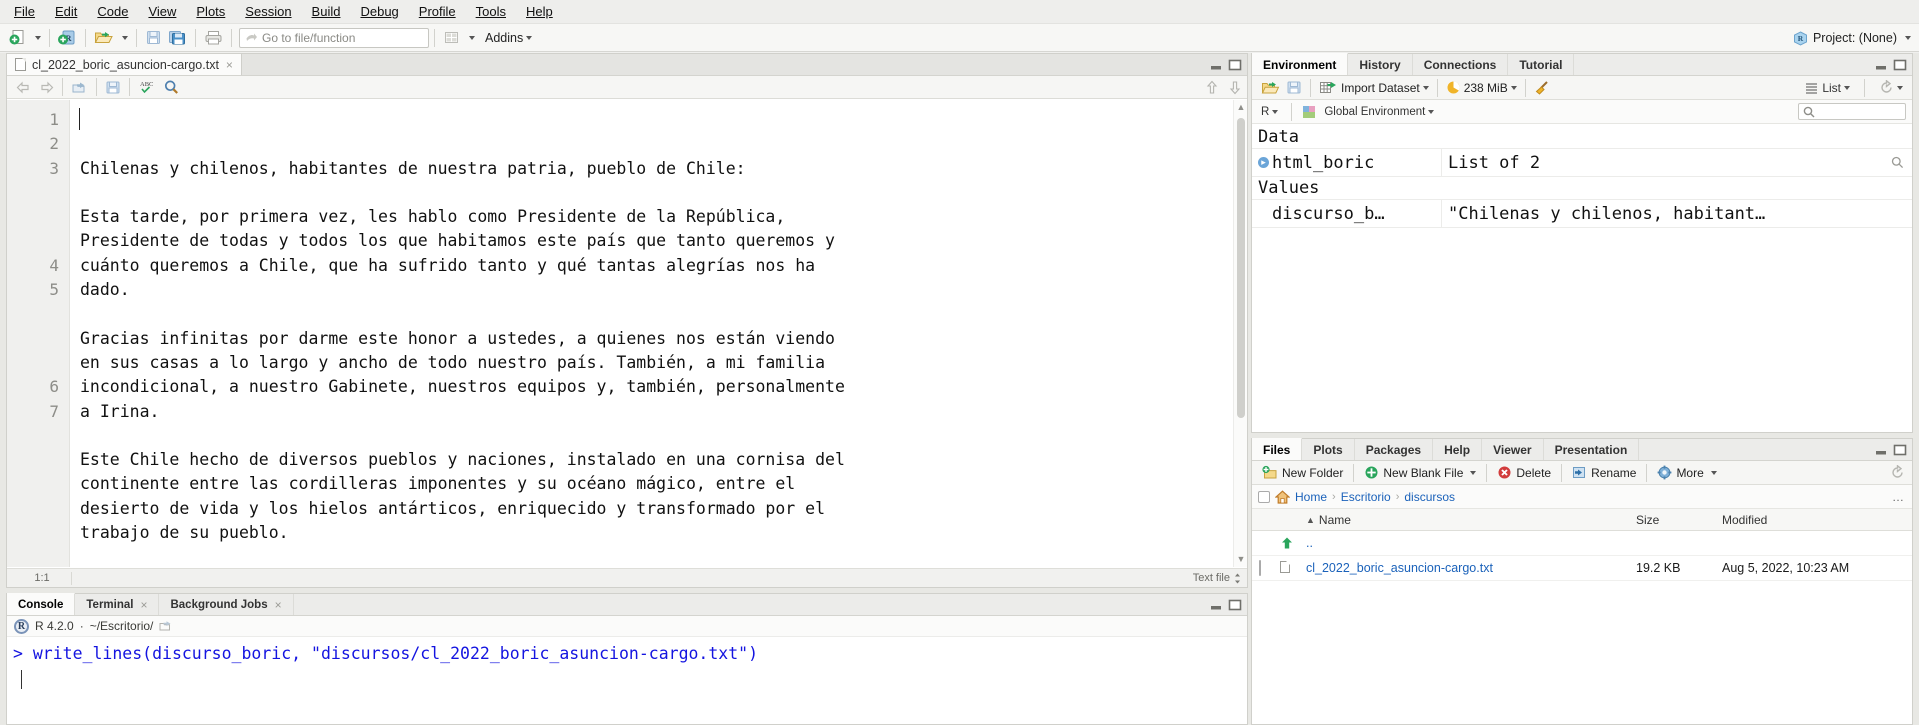 The height and width of the screenshot is (725, 1919). Describe the element at coordinates (46, 87) in the screenshot. I see `forward-arrow-icon` at that location.